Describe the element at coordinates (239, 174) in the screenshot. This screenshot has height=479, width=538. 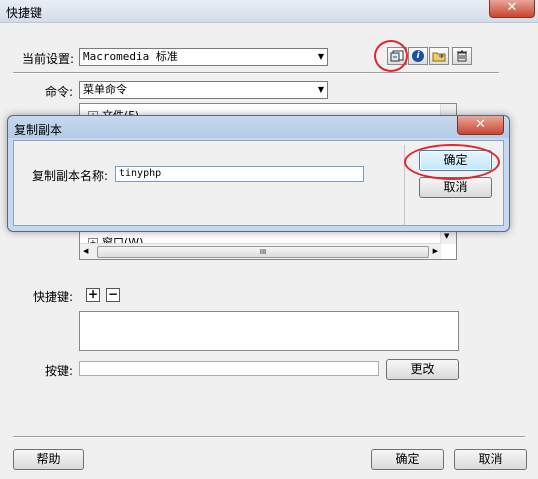
I see `duplicate-name-input: tinyphp` at that location.